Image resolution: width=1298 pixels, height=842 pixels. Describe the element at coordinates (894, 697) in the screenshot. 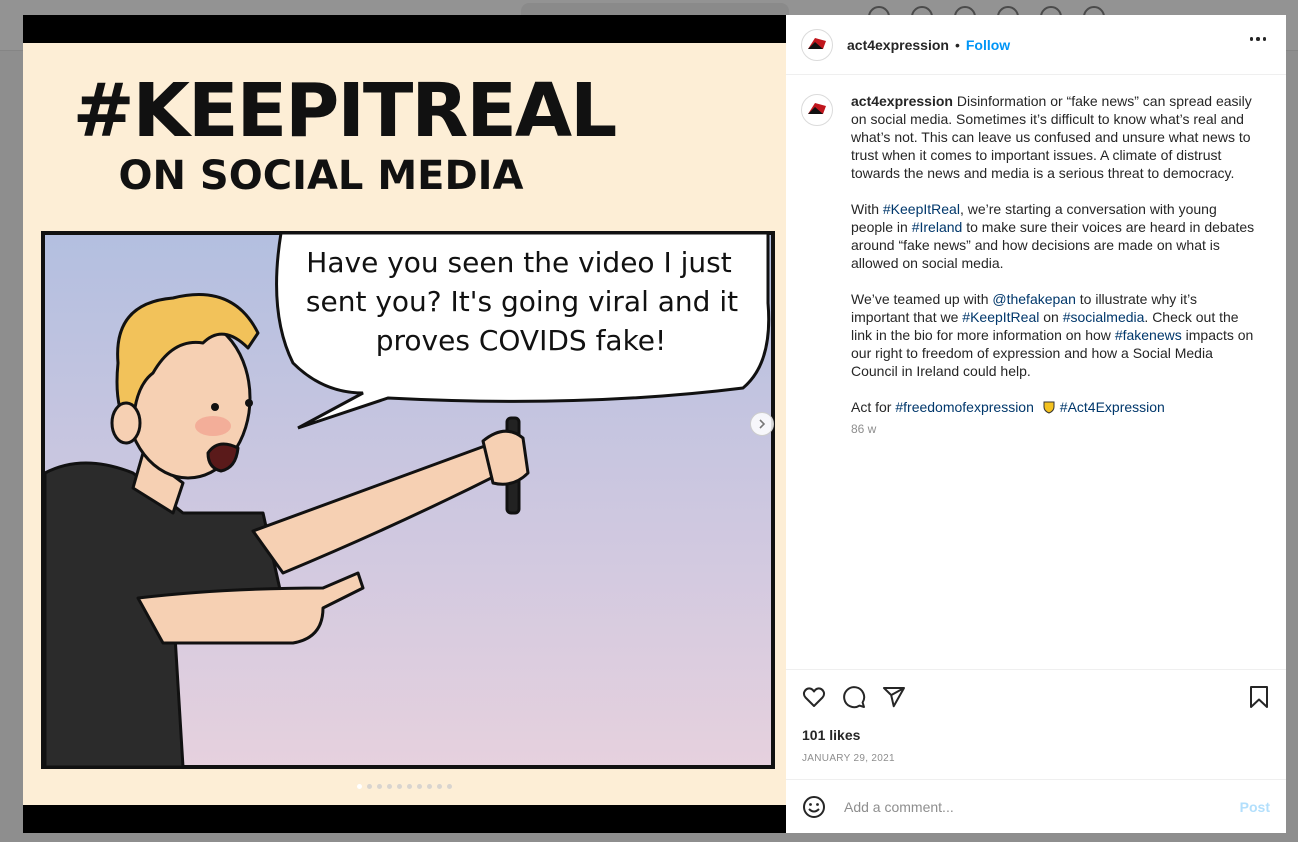

I see `share-icon` at that location.